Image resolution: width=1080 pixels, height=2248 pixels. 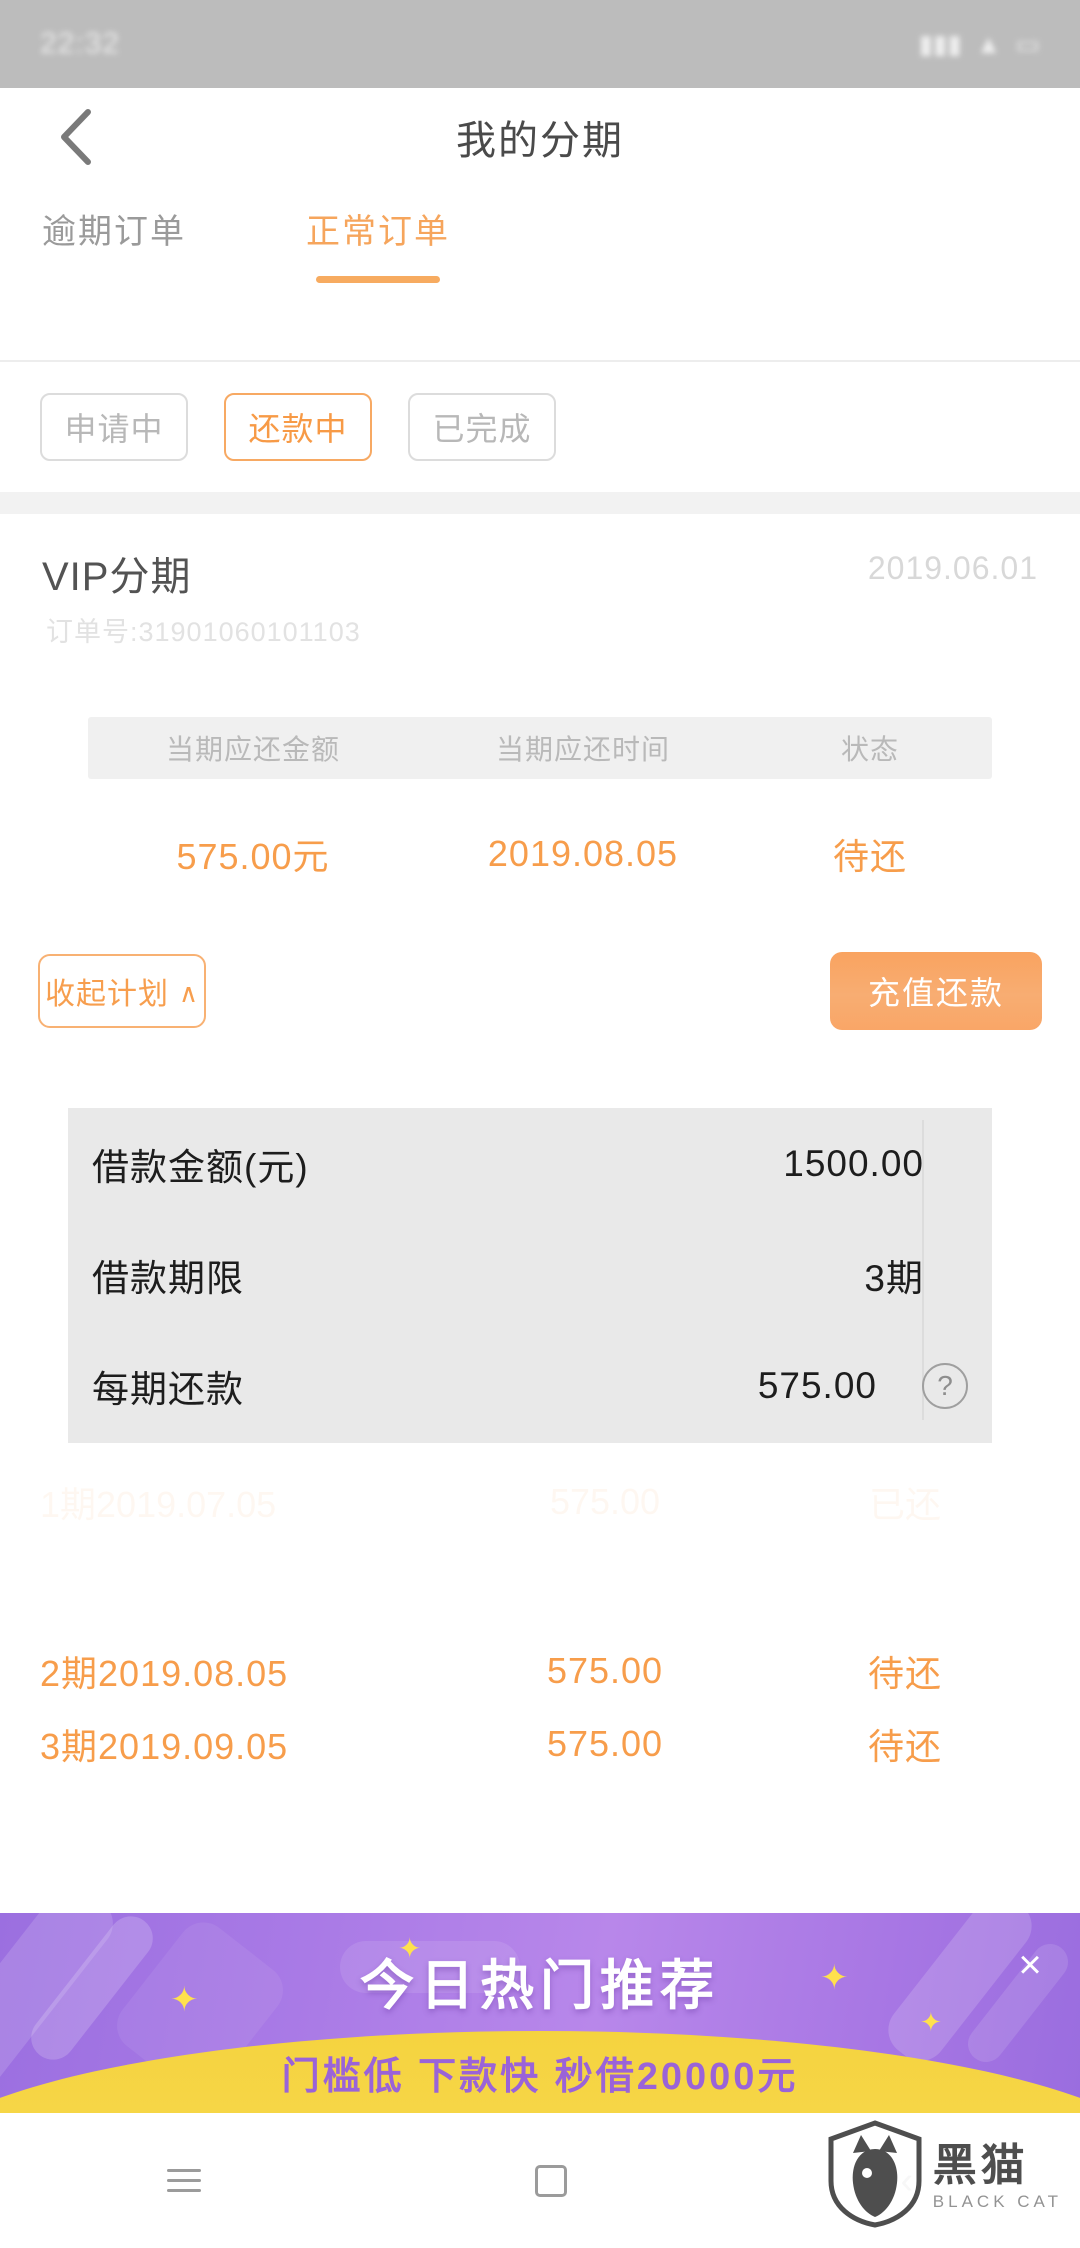 I want to click on installment-period: 1期2019.07.05, so click(x=158, y=1504).